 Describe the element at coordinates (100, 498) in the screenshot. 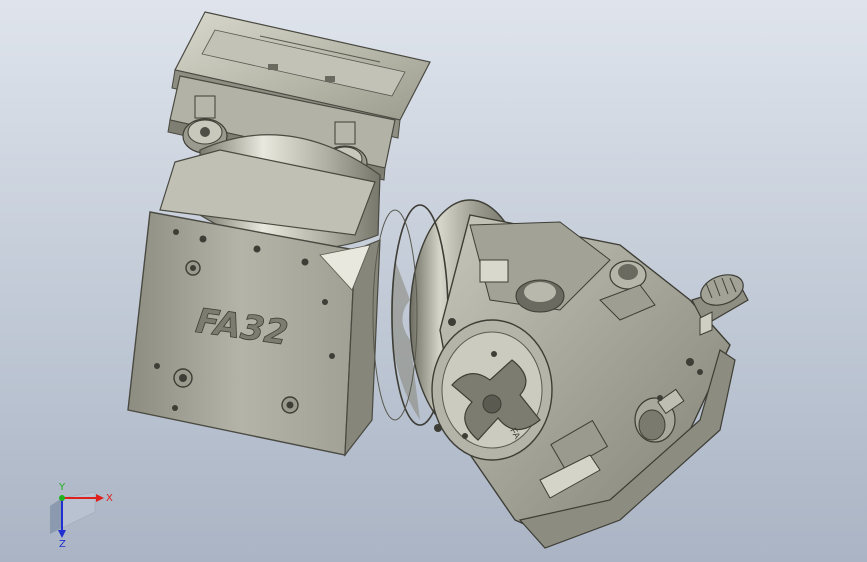

I see `x-axis-arrow-icon` at that location.